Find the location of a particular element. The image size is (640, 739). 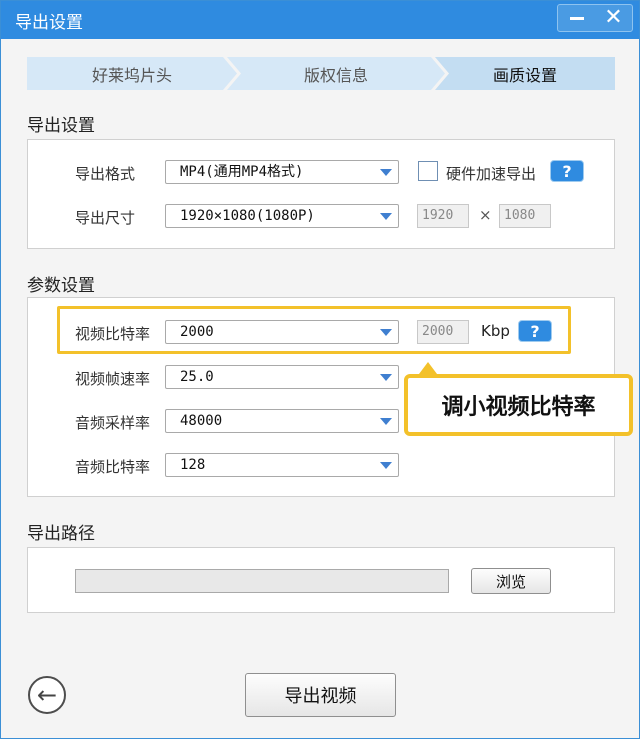

video-bitrate-select: 2000 is located at coordinates (282, 332).